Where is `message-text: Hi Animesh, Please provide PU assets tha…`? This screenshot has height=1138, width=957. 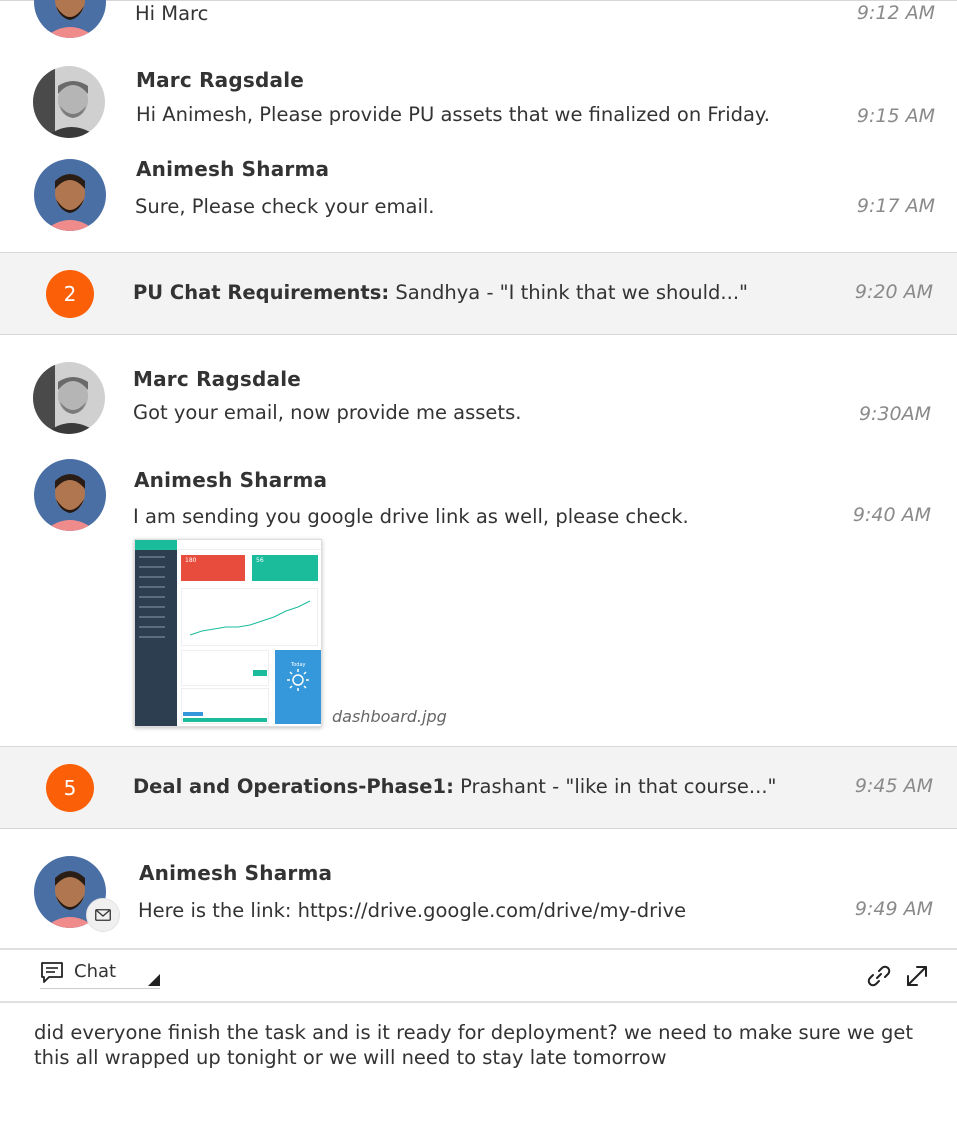
message-text: Hi Animesh, Please provide PU assets tha… is located at coordinates (453, 114).